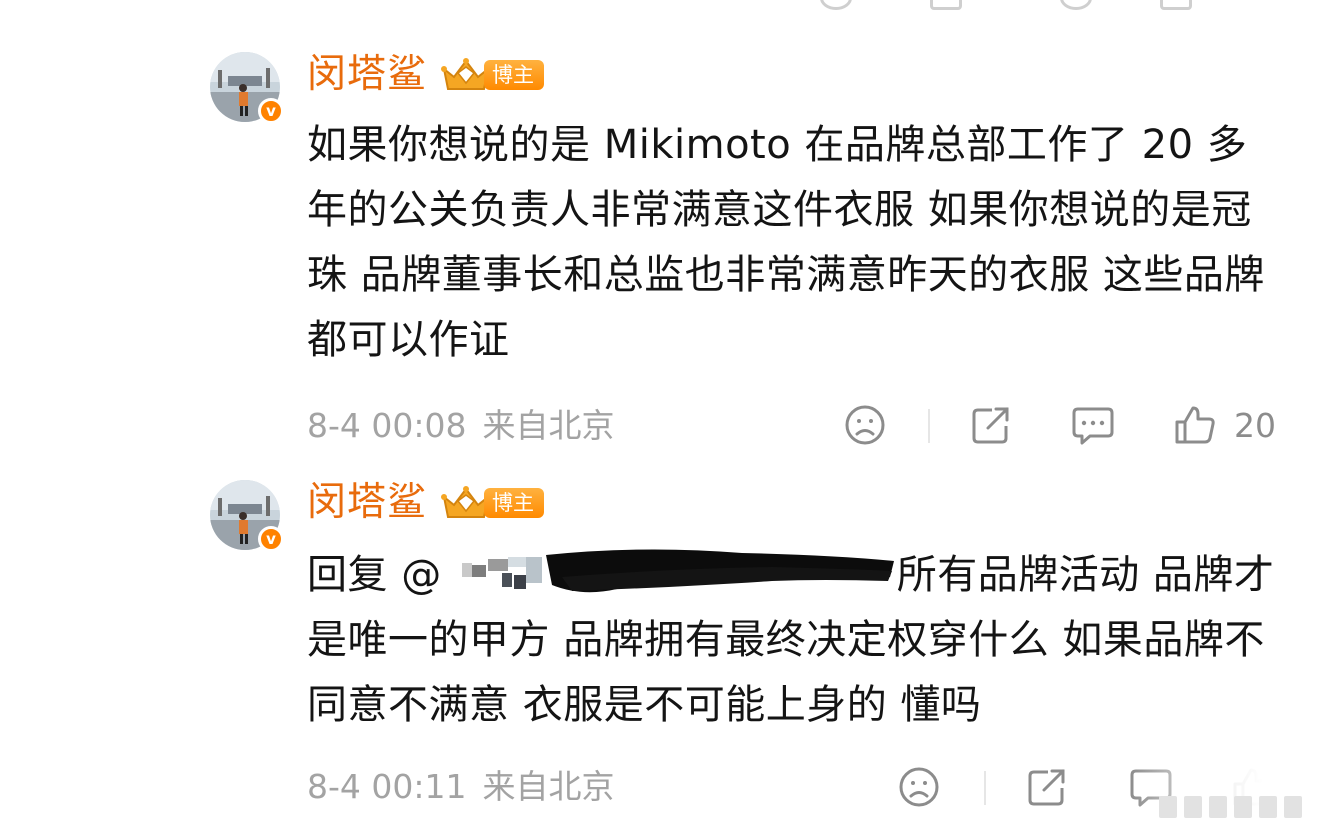 Image resolution: width=1320 pixels, height=834 pixels. What do you see at coordinates (374, 575) in the screenshot?
I see `reply-mention: 回复 @` at bounding box center [374, 575].